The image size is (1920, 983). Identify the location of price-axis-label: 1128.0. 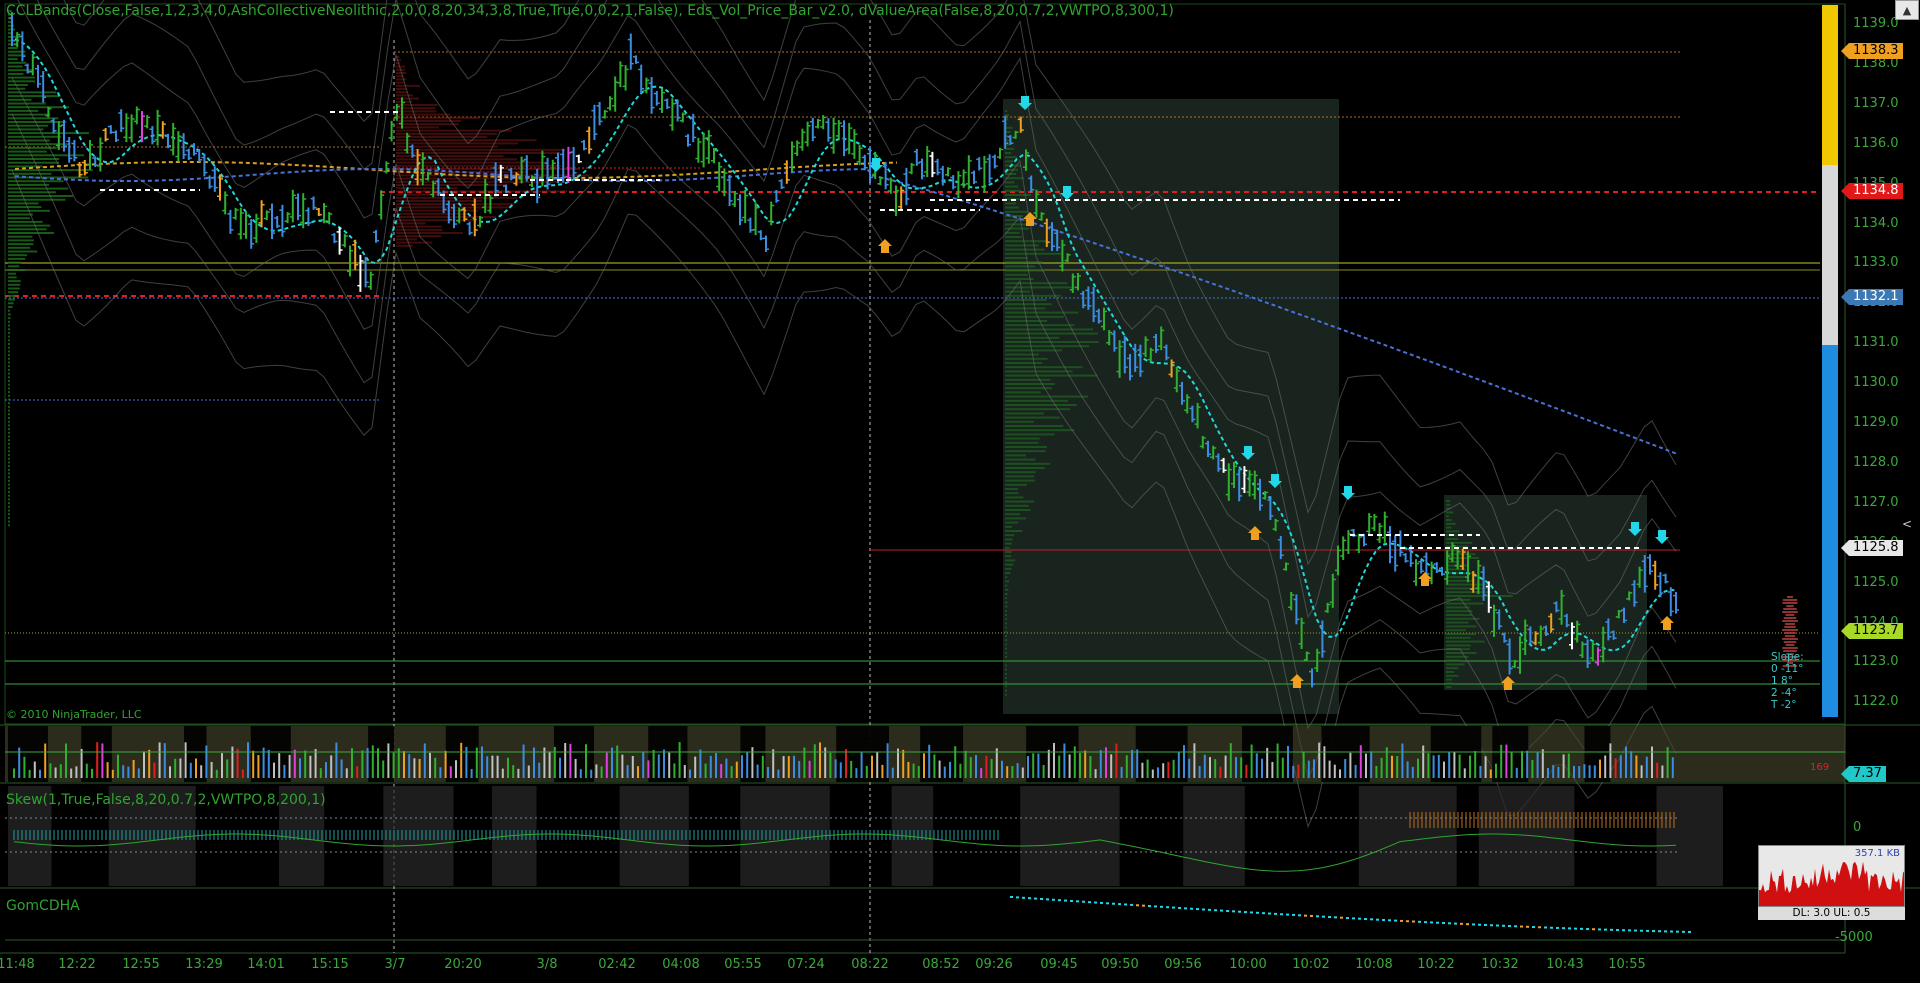
(1876, 462).